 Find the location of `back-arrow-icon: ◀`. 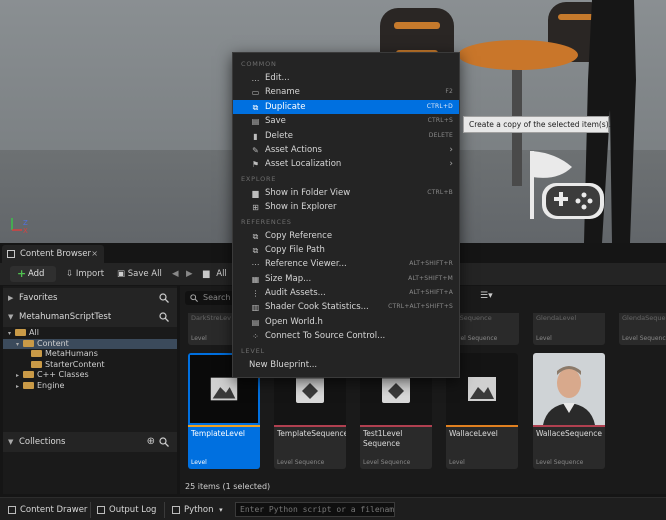

back-arrow-icon: ◀ is located at coordinates (175, 274).